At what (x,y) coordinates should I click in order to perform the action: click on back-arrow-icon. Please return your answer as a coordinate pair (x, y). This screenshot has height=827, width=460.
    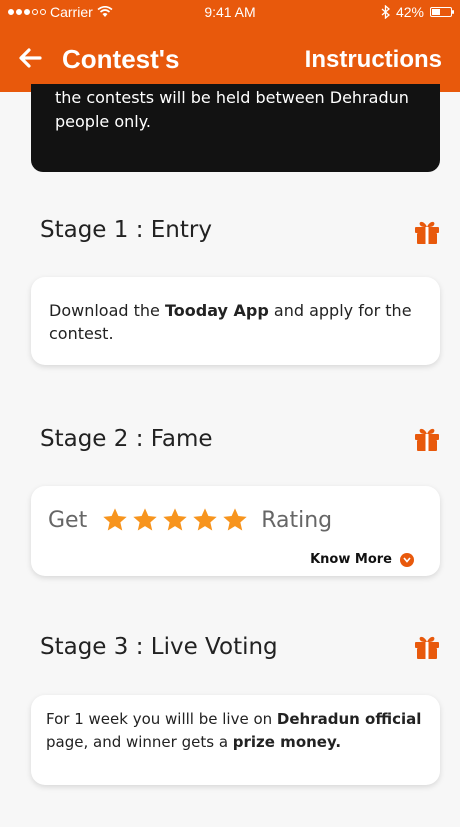
    Looking at the image, I should click on (30, 58).